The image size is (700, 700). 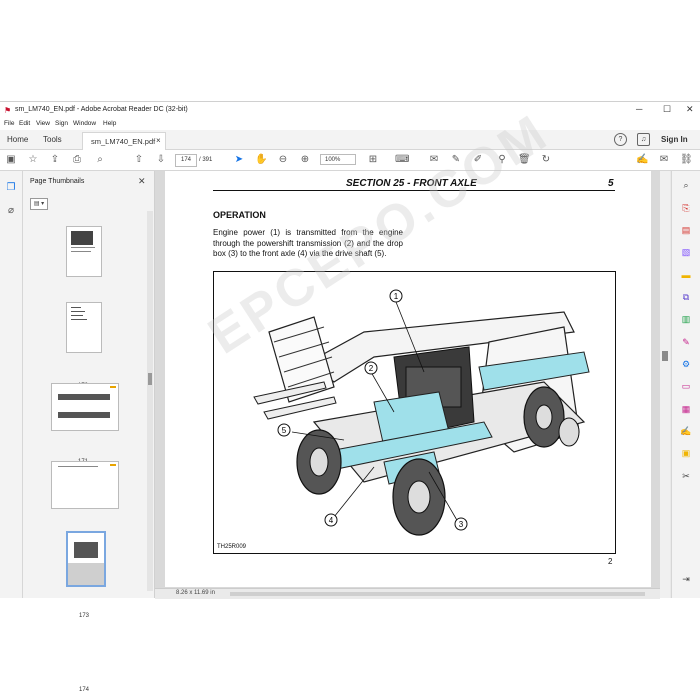 I want to click on vertical-scrollbar-knob, so click(x=665, y=356).